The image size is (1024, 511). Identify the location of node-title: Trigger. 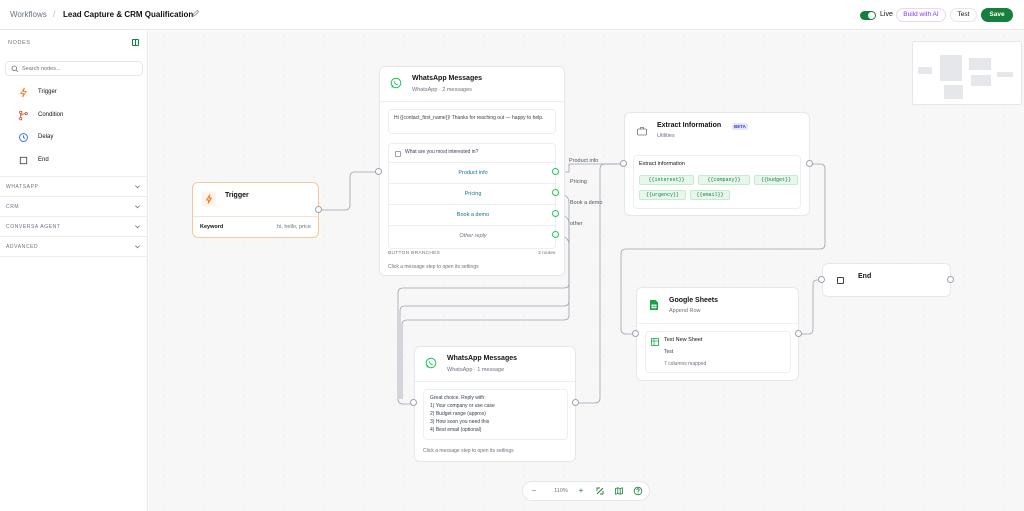
(237, 195).